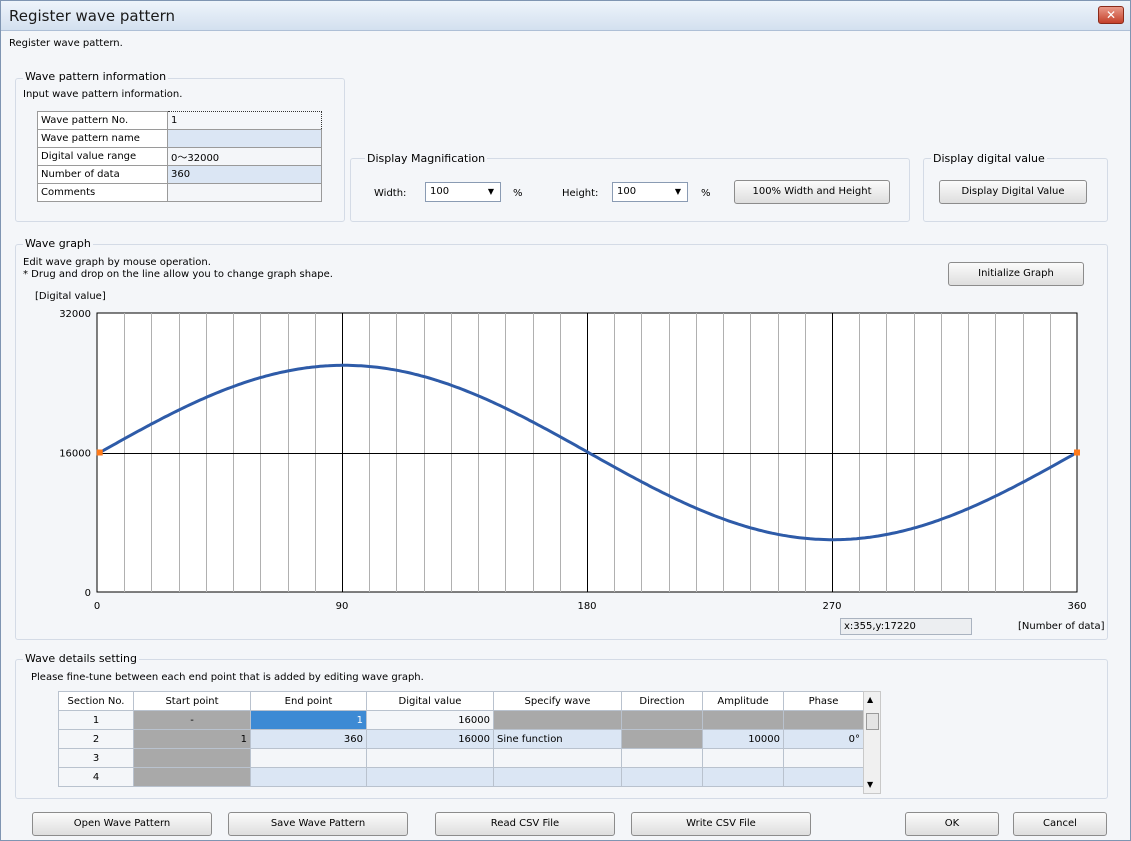 Image resolution: width=1131 pixels, height=841 pixels. I want to click on cancel-button: Cancel, so click(1060, 824).